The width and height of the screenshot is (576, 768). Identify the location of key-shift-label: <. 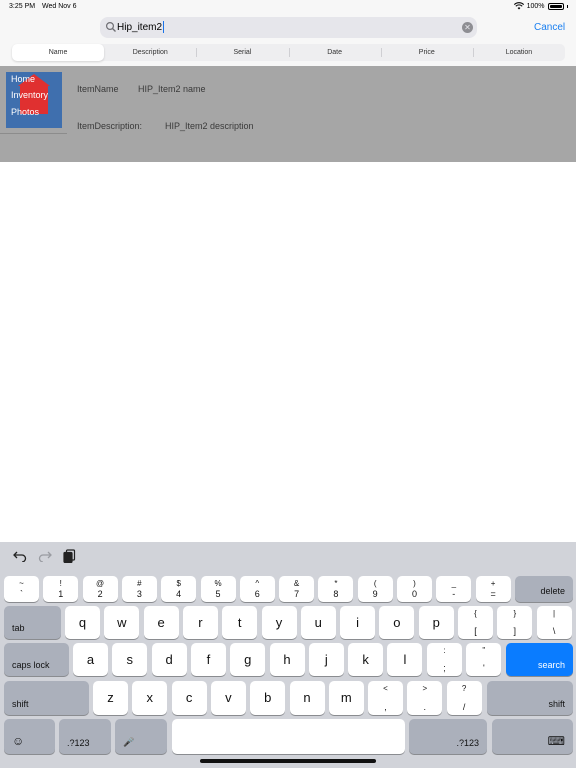
(385, 688).